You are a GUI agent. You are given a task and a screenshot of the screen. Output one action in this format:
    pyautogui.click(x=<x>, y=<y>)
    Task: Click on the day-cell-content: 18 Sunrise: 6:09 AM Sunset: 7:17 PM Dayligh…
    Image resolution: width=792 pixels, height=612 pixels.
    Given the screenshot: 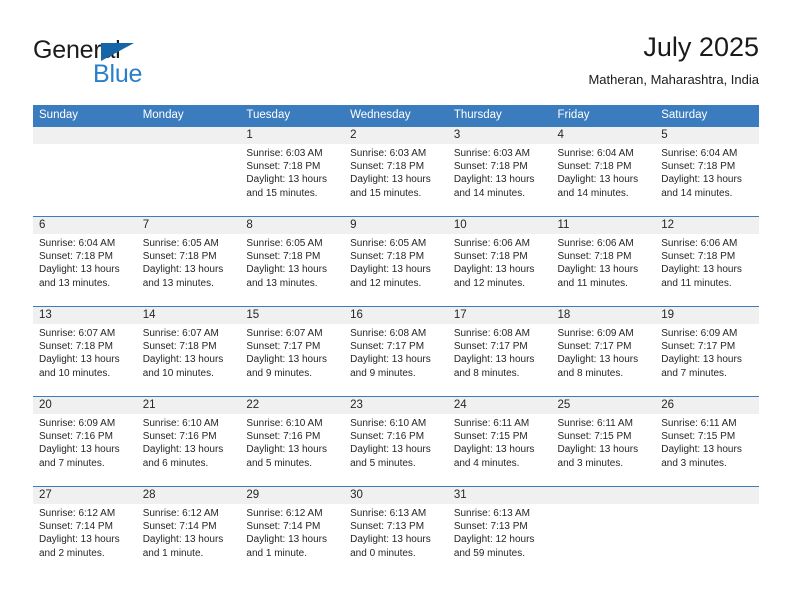 What is the action you would take?
    pyautogui.click(x=603, y=351)
    